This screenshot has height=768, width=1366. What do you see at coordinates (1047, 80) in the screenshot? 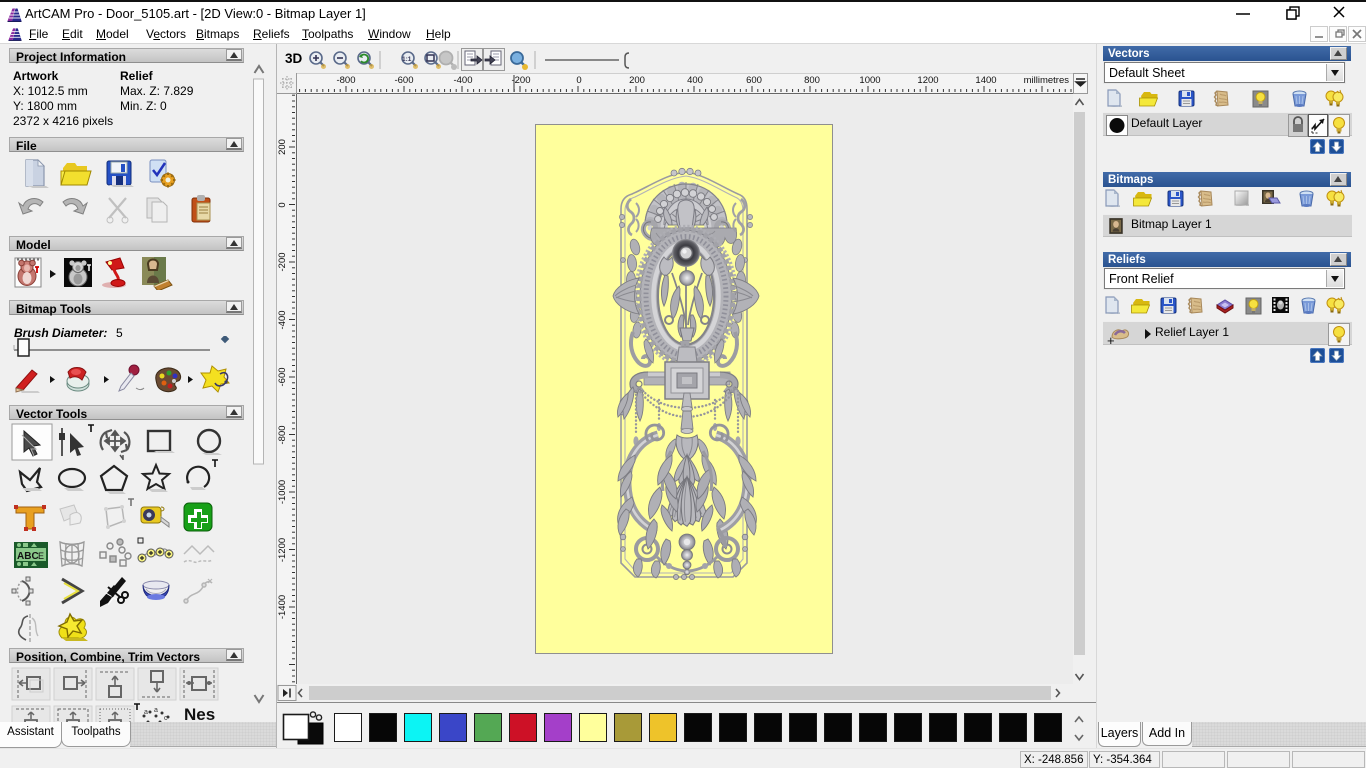
I see `svg-text: millimetres` at bounding box center [1047, 80].